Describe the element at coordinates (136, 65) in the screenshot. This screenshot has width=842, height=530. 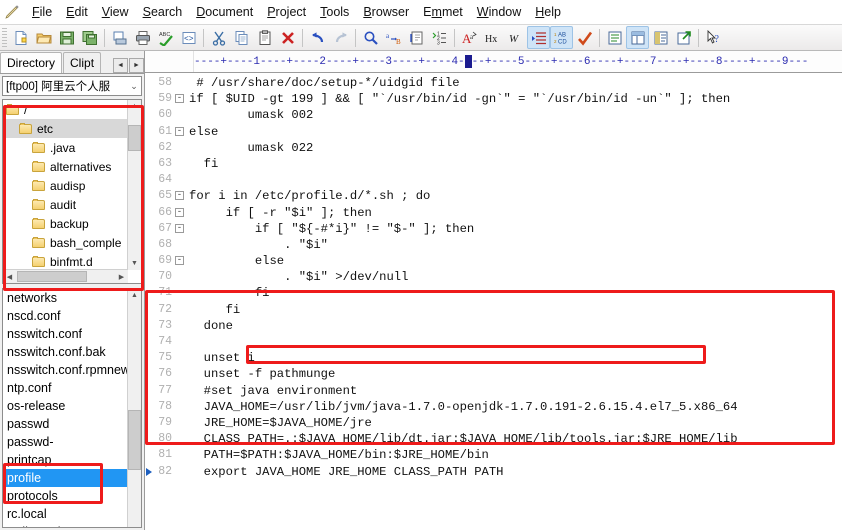
I see `tab-scroll-right-button: ►` at that location.